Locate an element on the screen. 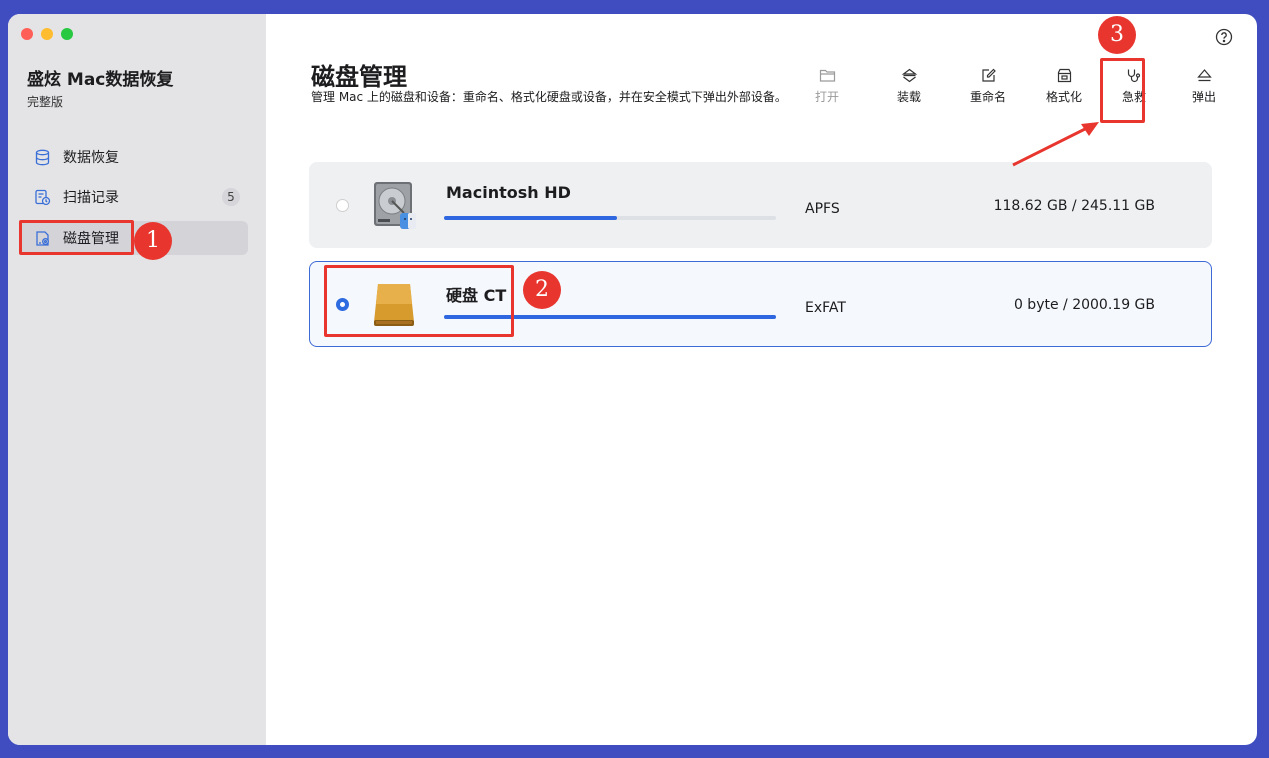 The height and width of the screenshot is (758, 1269). annotation-step-2: 2 is located at coordinates (542, 290).